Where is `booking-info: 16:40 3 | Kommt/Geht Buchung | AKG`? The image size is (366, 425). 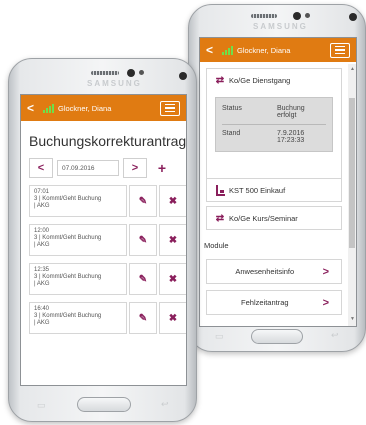 booking-info: 16:40 3 | Kommt/Geht Buchung | AKG is located at coordinates (78, 318).